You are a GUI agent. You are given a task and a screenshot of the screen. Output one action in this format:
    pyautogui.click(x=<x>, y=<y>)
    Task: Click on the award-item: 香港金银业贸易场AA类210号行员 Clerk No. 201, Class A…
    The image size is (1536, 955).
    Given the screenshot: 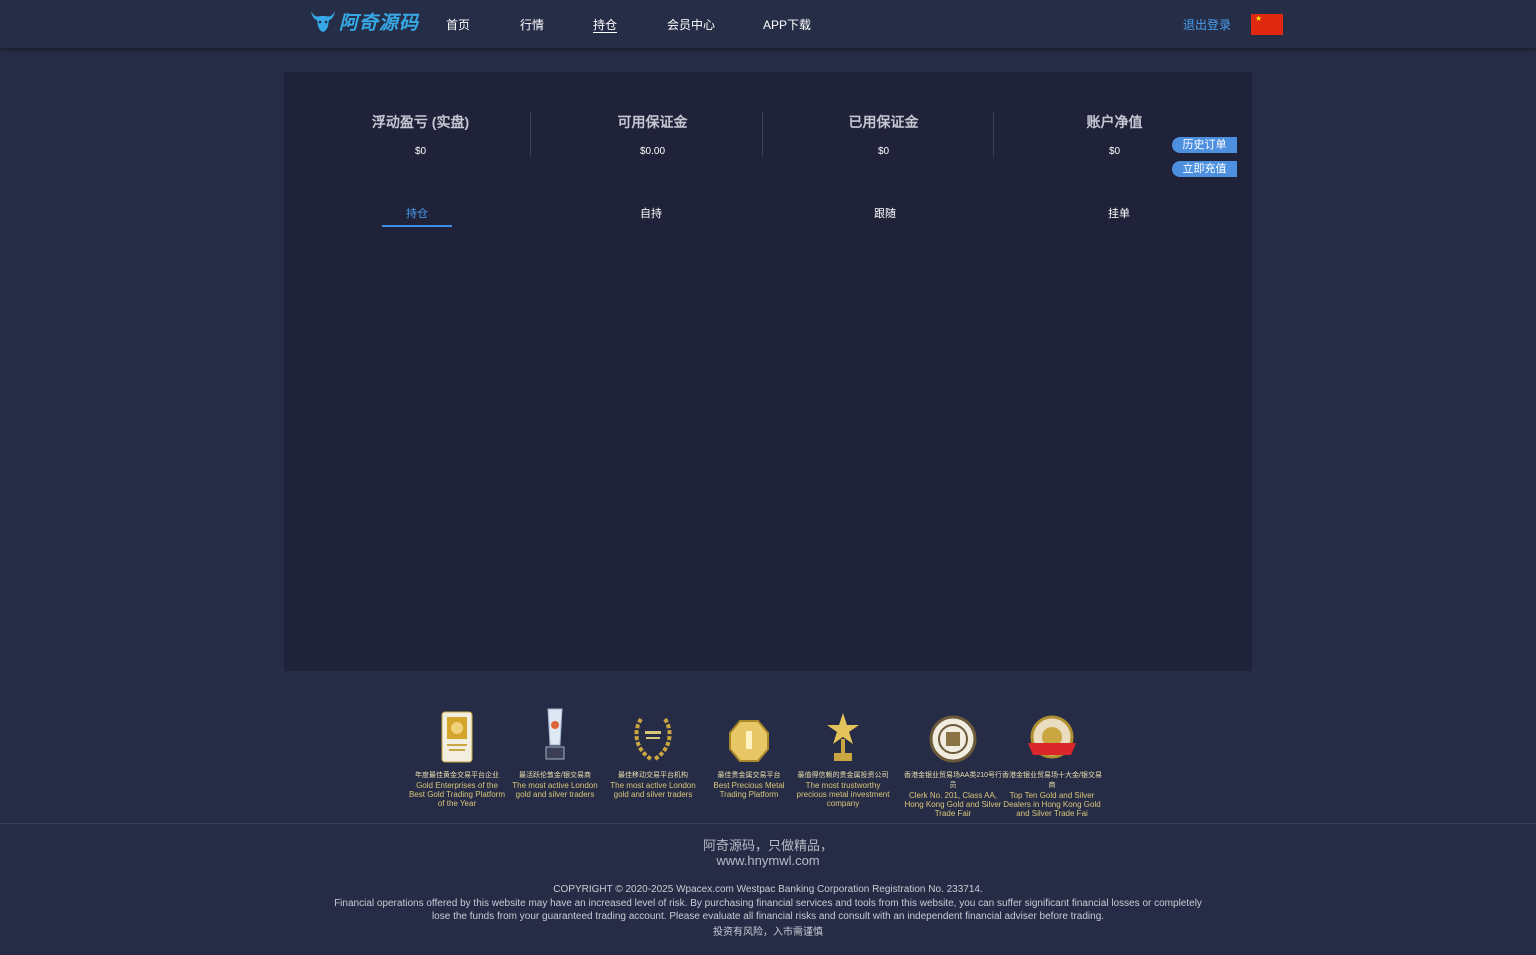 What is the action you would take?
    pyautogui.click(x=953, y=761)
    